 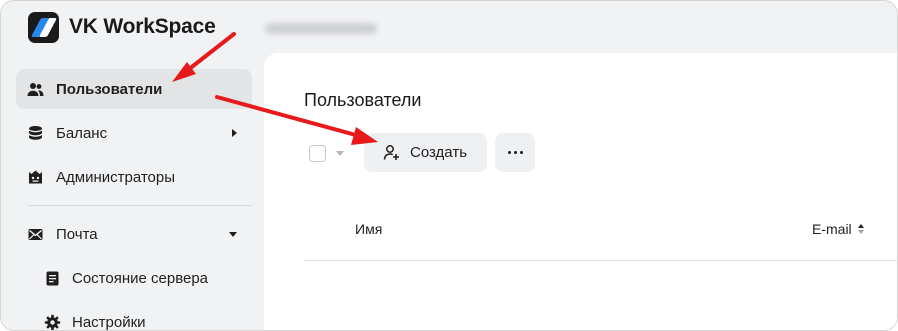 What do you see at coordinates (832, 229) in the screenshot?
I see `column-header-email-label: E-mail` at bounding box center [832, 229].